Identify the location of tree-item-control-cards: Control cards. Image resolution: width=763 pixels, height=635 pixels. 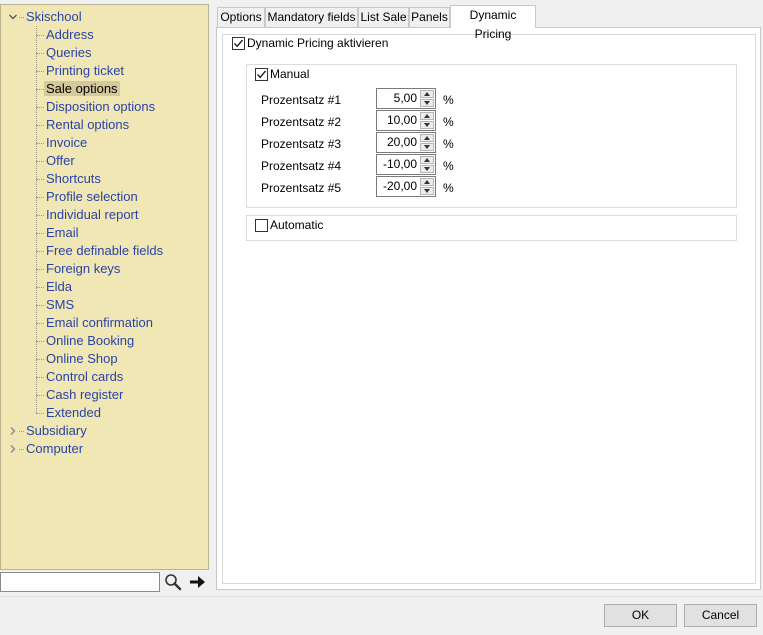
(84, 377).